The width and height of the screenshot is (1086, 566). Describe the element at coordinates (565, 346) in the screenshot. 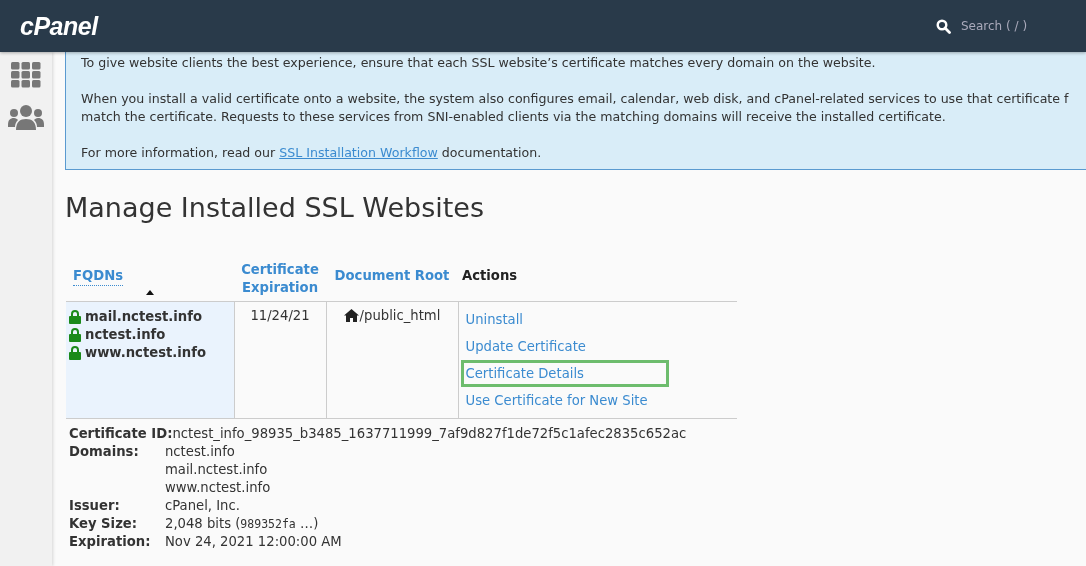

I see `action-link: Update Certificate` at that location.